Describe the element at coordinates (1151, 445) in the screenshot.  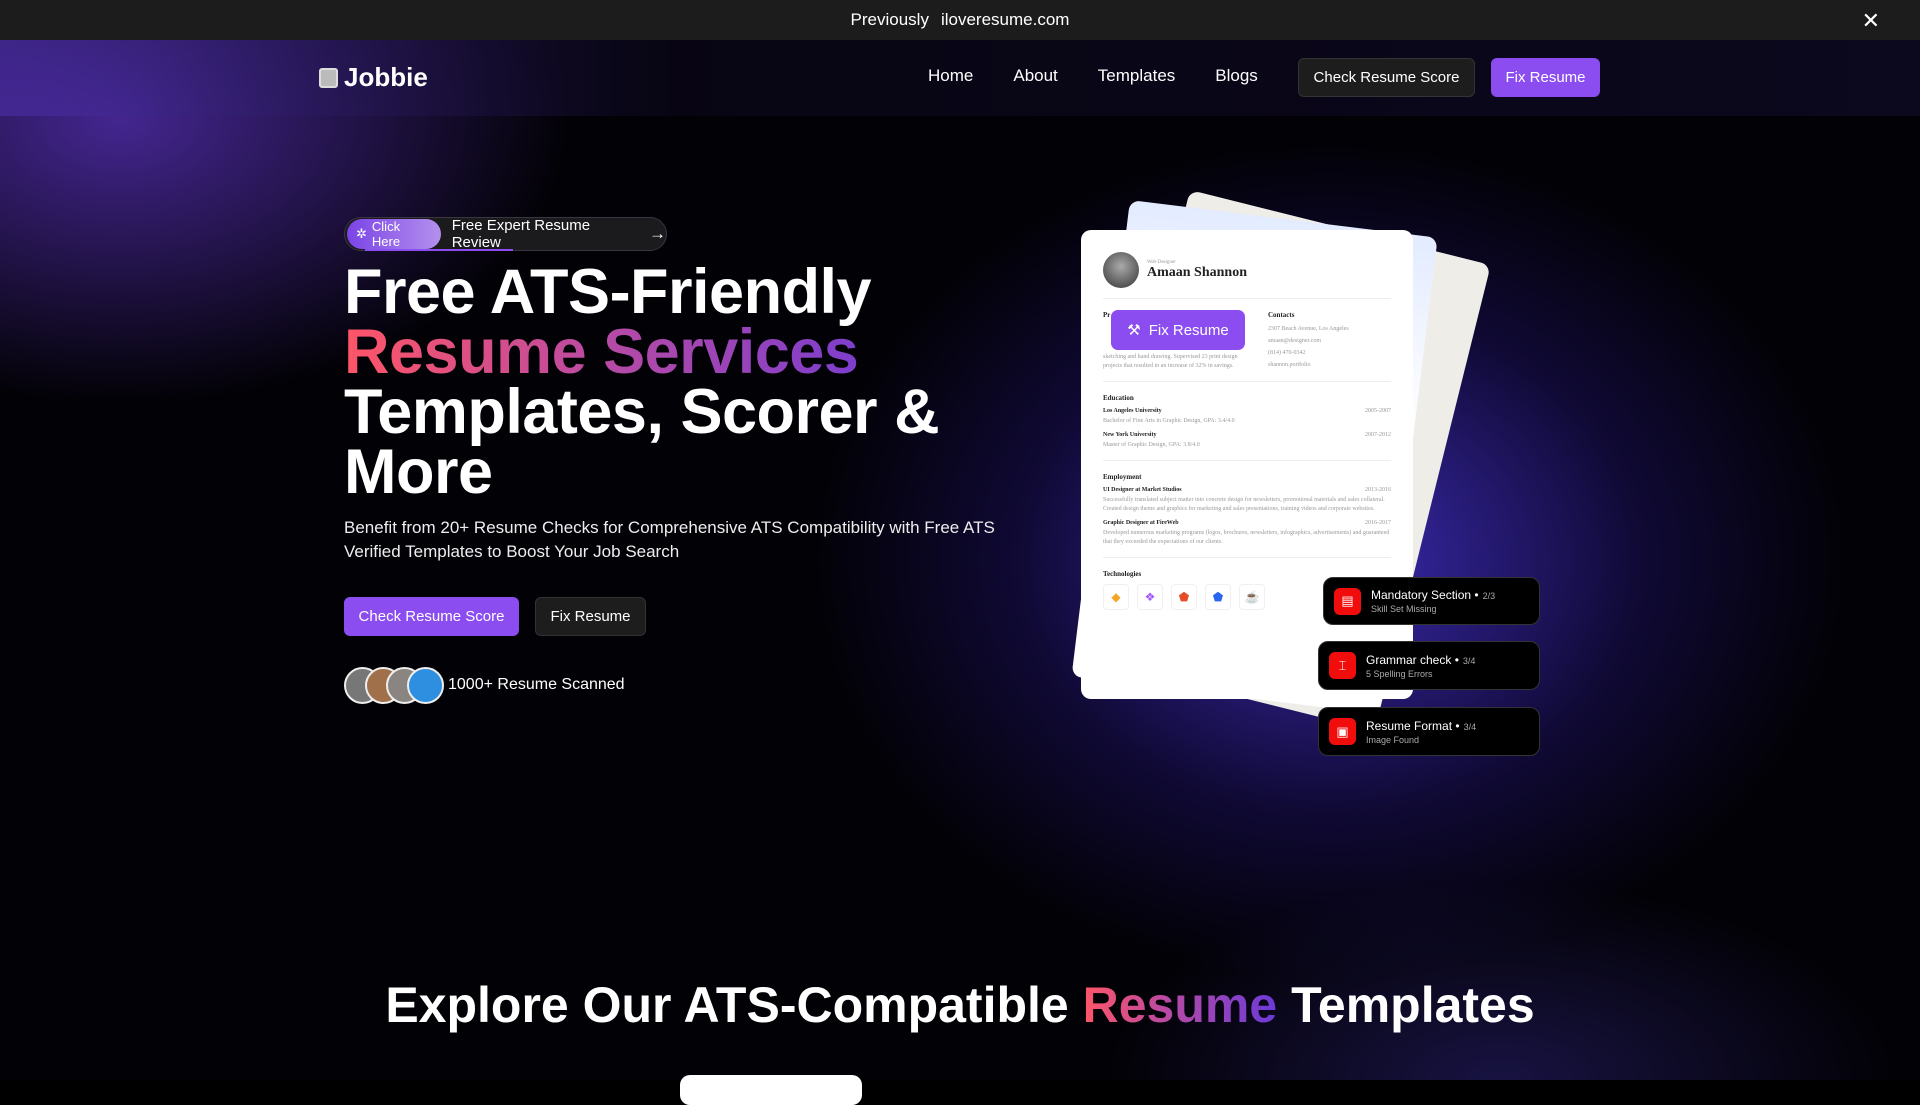
I see `education-detail: Master of Graphic Design, GPA: 3.8/4.0` at that location.